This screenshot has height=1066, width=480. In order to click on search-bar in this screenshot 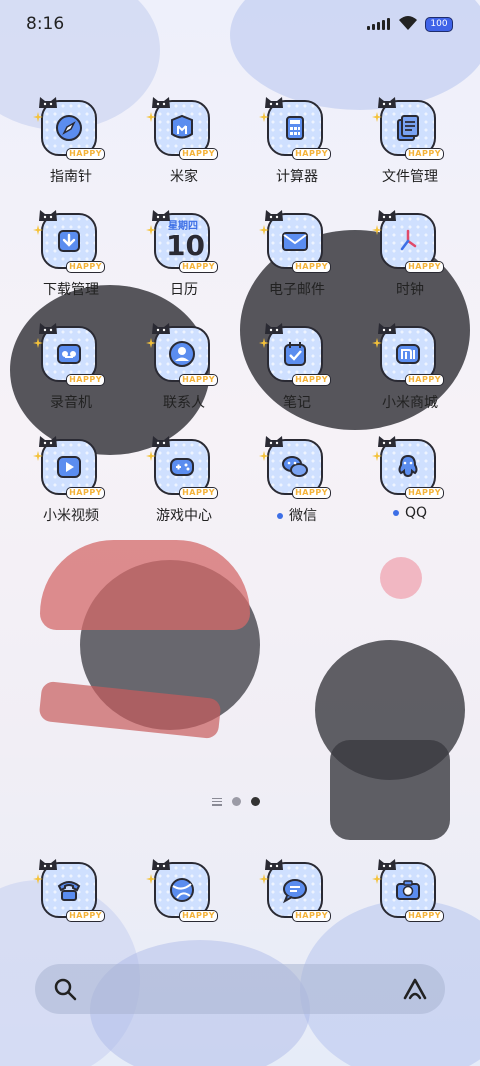, I will do `click(240, 989)`.